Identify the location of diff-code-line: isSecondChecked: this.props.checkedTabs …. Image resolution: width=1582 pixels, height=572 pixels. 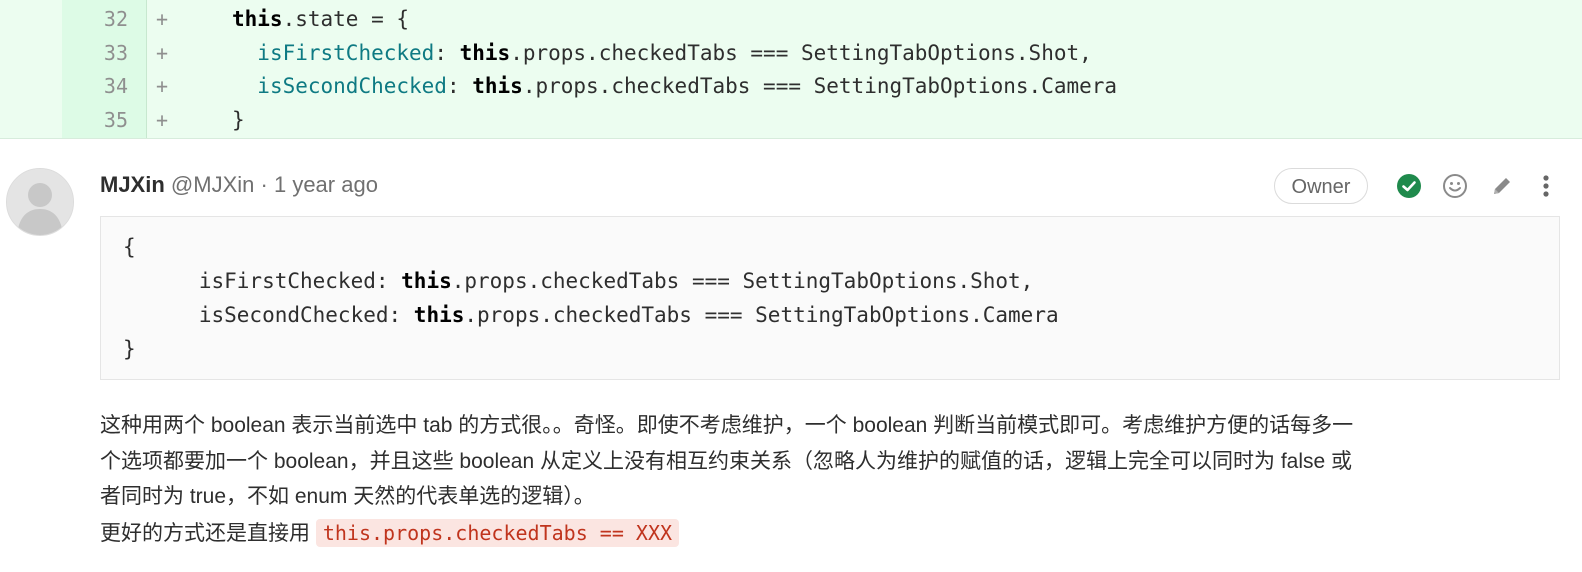
(674, 86).